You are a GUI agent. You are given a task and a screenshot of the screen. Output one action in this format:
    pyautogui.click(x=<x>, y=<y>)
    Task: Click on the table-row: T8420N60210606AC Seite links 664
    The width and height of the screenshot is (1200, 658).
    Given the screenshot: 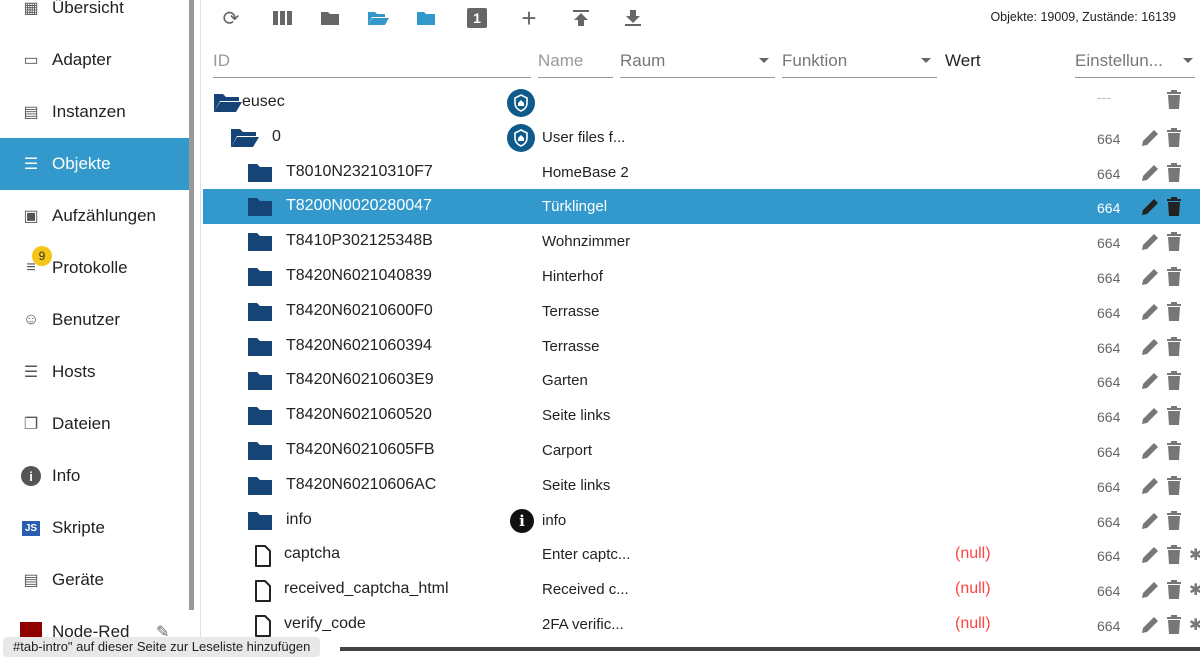 What is the action you would take?
    pyautogui.click(x=701, y=485)
    